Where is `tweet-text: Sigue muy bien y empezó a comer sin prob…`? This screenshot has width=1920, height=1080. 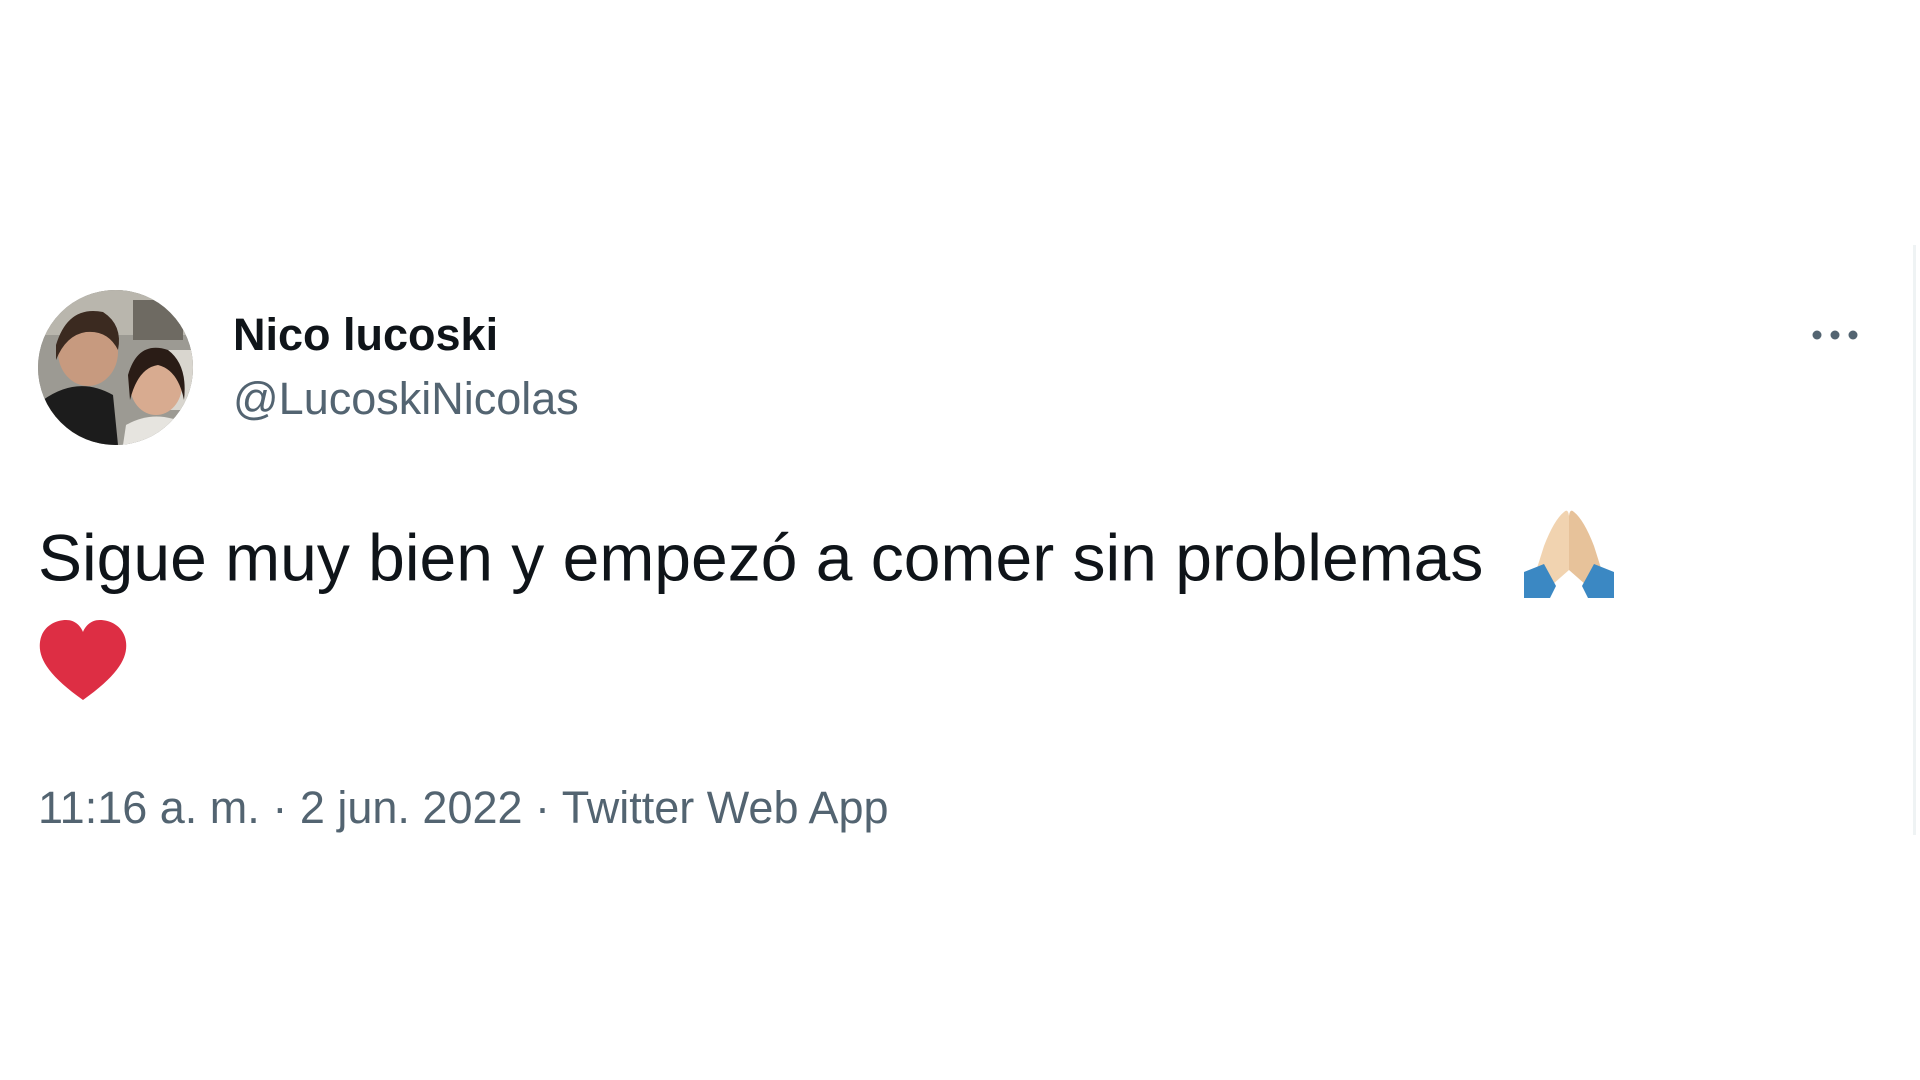 tweet-text: Sigue muy bien y empezó a comer sin prob… is located at coordinates (761, 557).